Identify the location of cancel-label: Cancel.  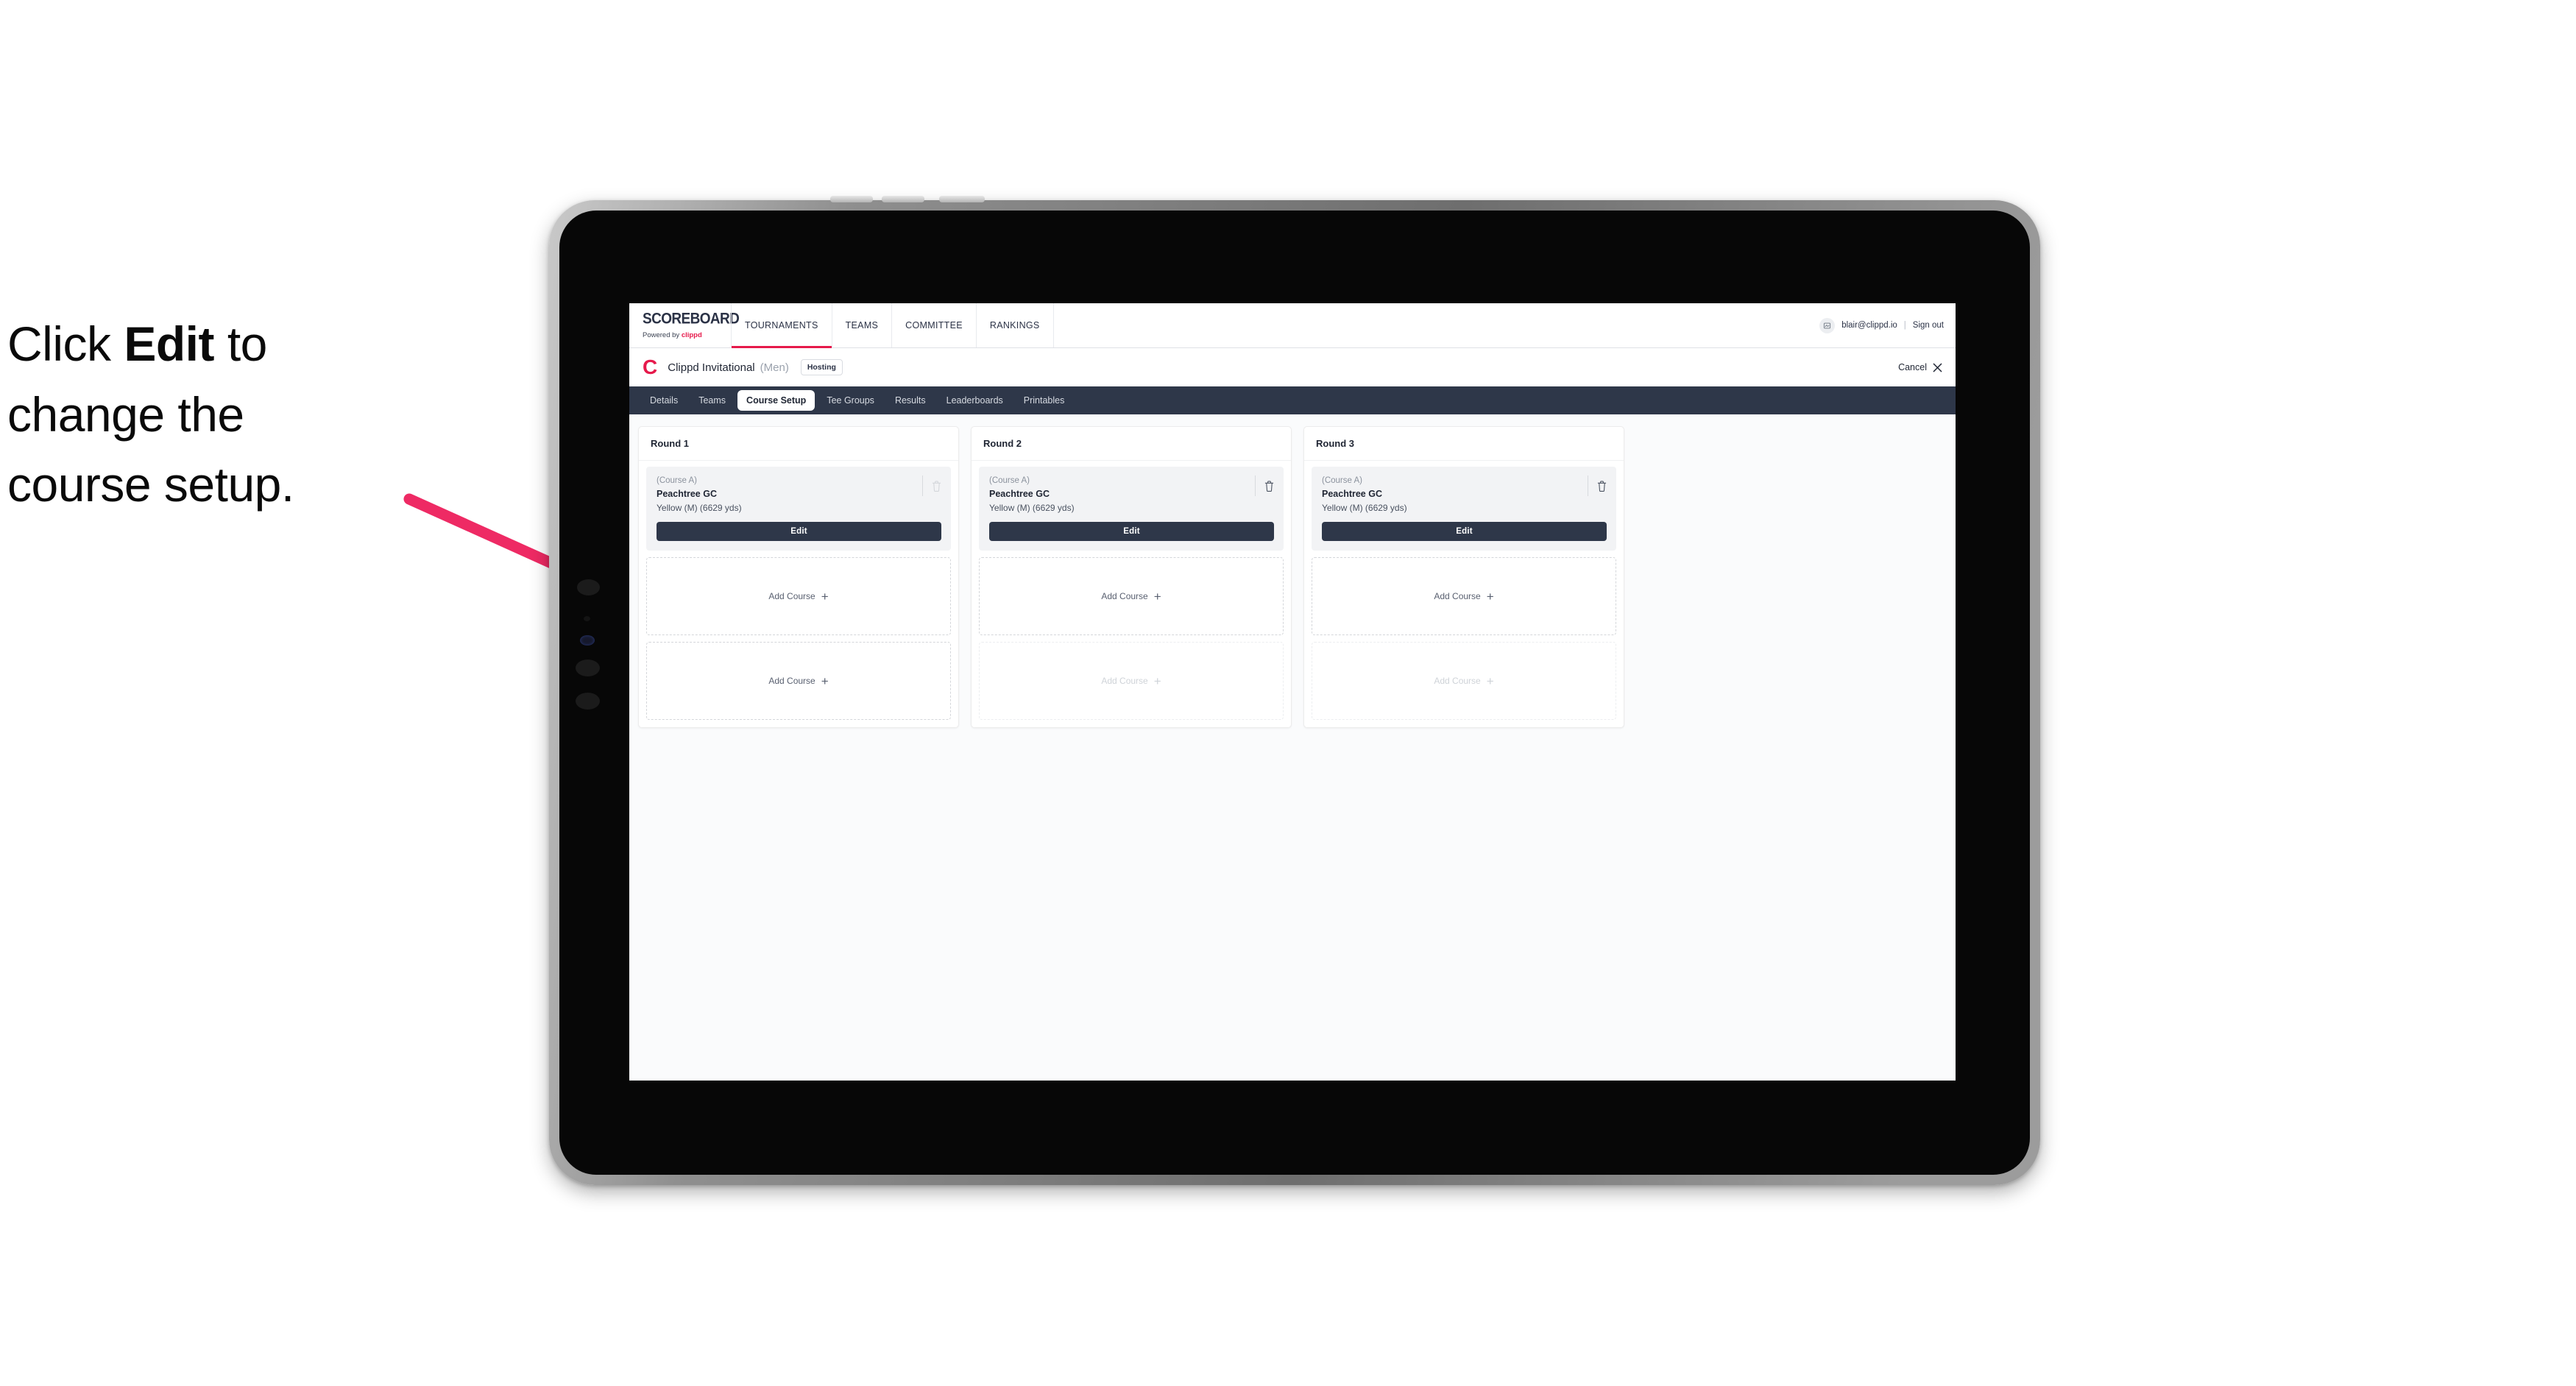
(1913, 367).